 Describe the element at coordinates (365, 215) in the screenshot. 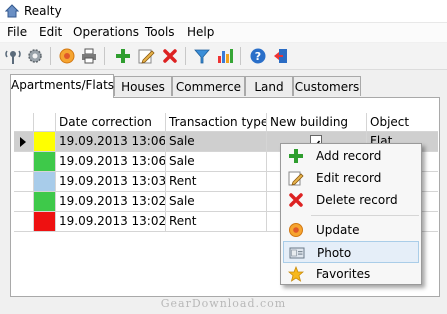

I see `context-menu-separator` at that location.